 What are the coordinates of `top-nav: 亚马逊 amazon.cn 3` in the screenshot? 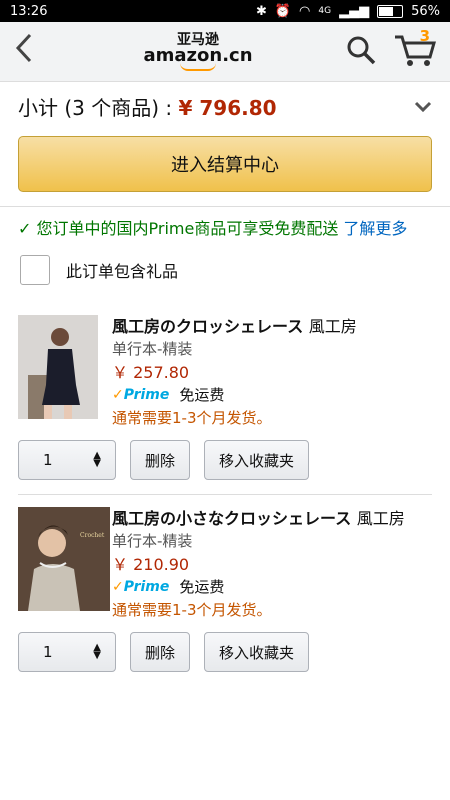 It's located at (225, 52).